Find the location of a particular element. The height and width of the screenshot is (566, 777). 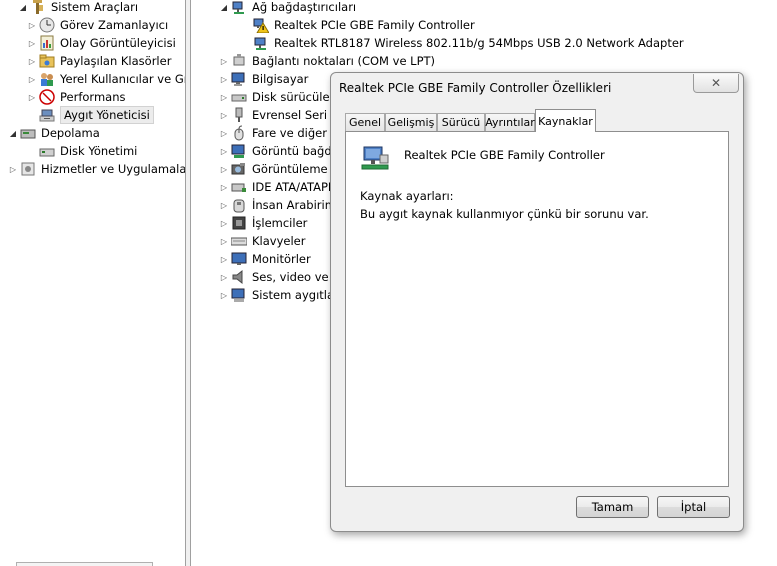

nav-item-event-viewer: ▷ Olay Görüntüleyicisi is located at coordinates (101, 43).